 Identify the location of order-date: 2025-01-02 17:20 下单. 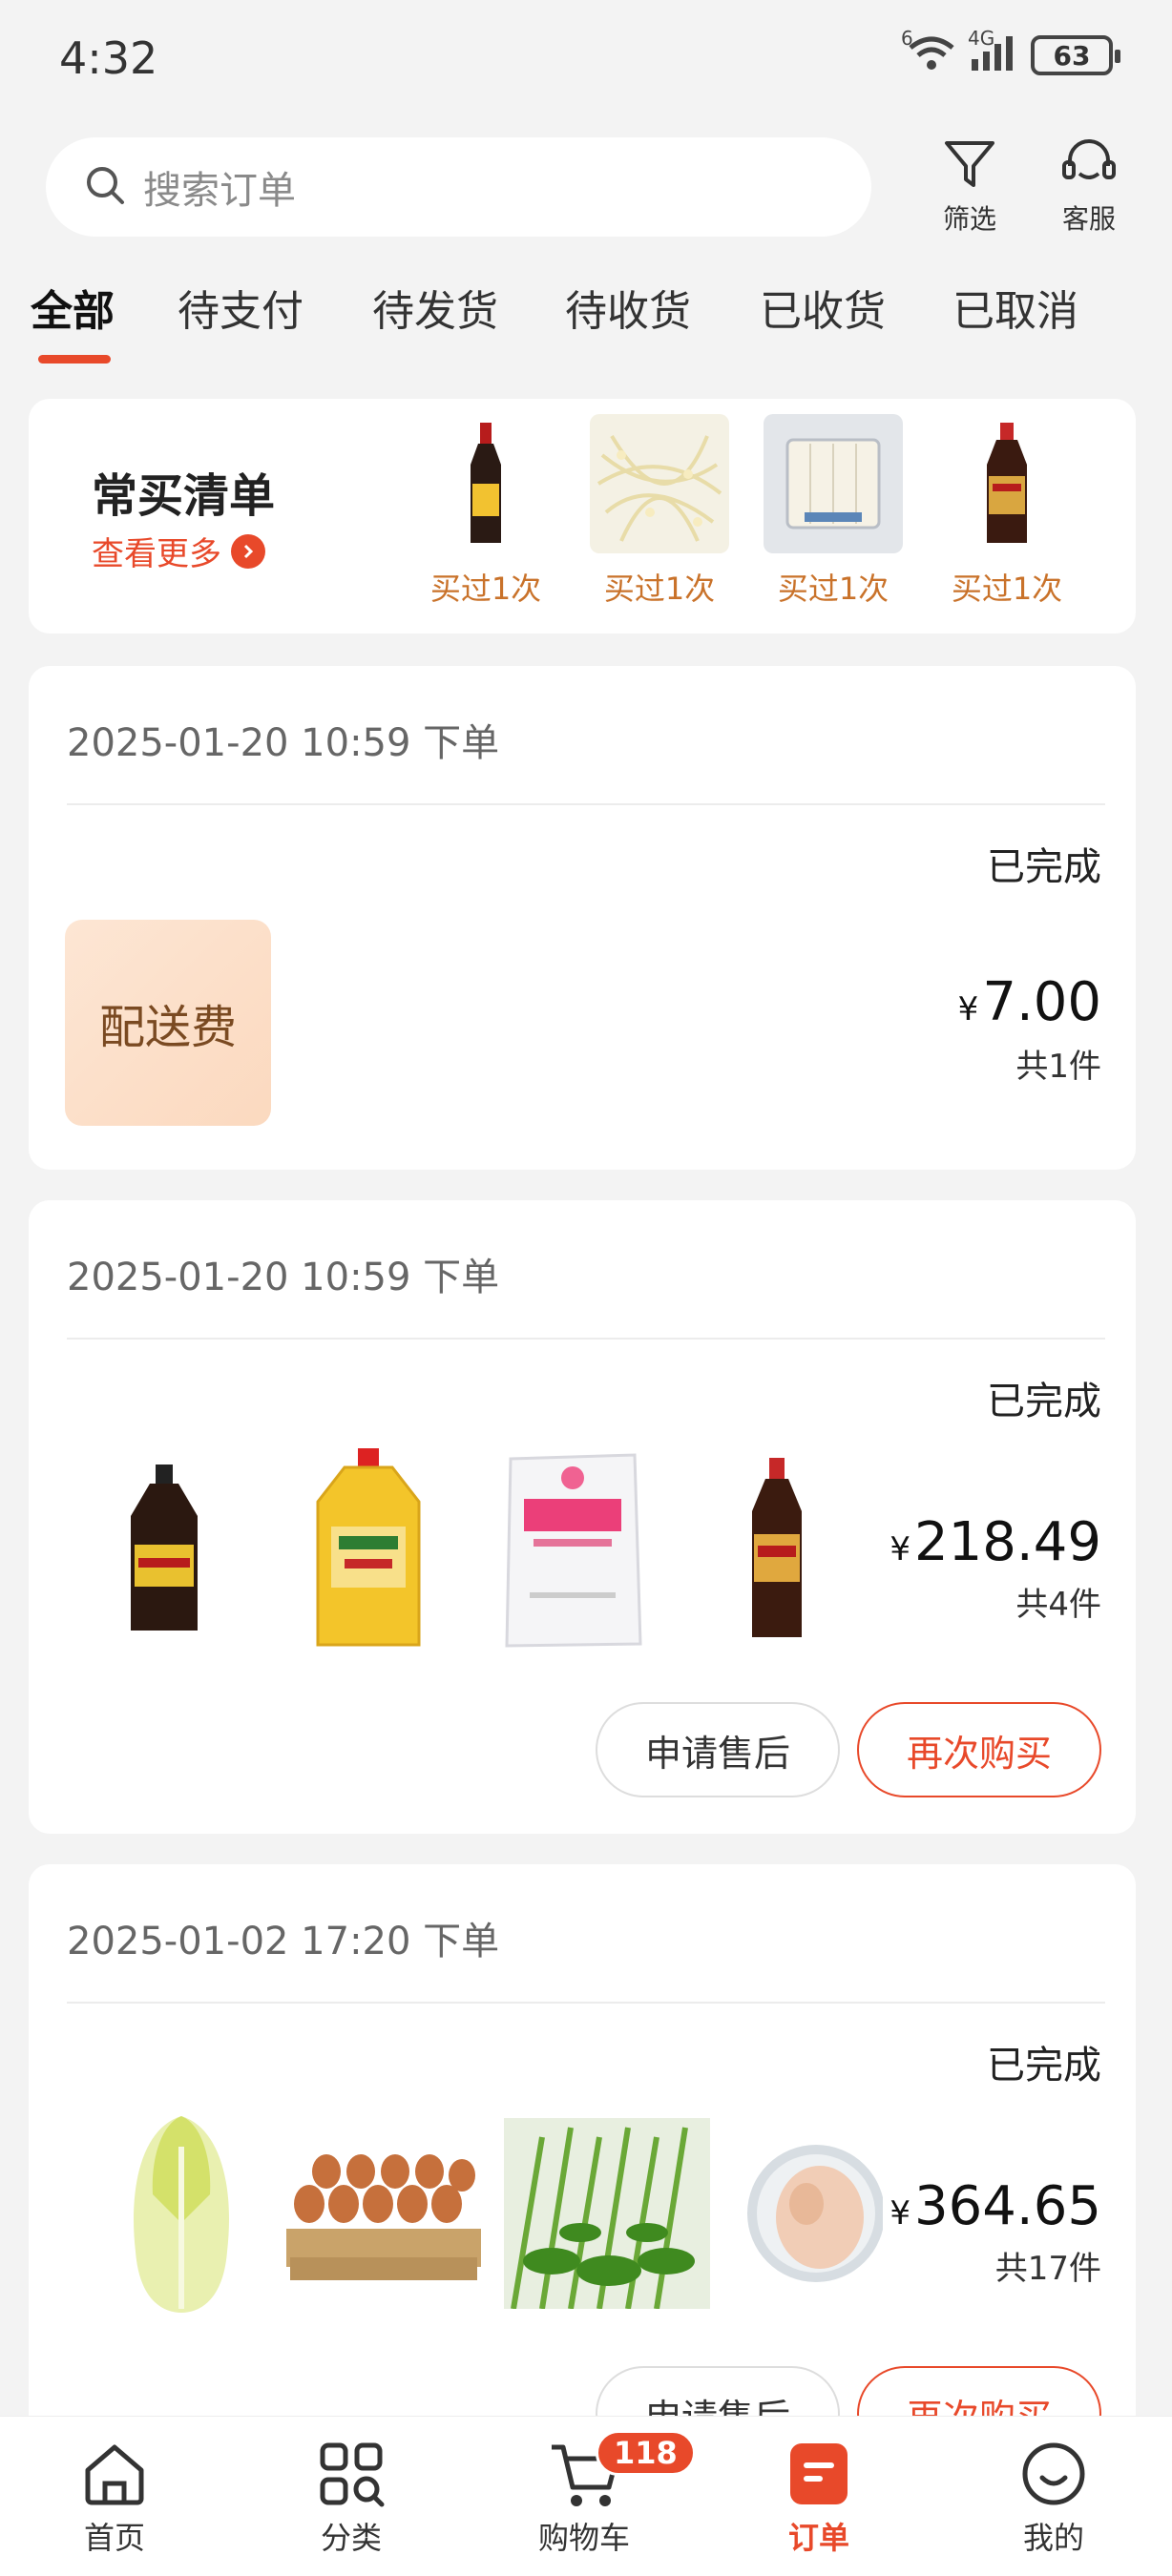
(283, 1941).